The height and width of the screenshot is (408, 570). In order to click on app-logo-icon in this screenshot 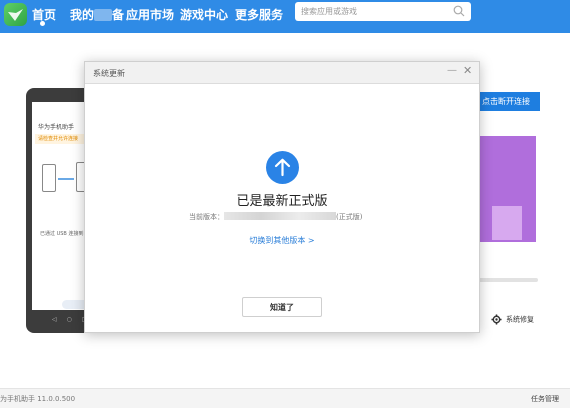, I will do `click(15, 14)`.